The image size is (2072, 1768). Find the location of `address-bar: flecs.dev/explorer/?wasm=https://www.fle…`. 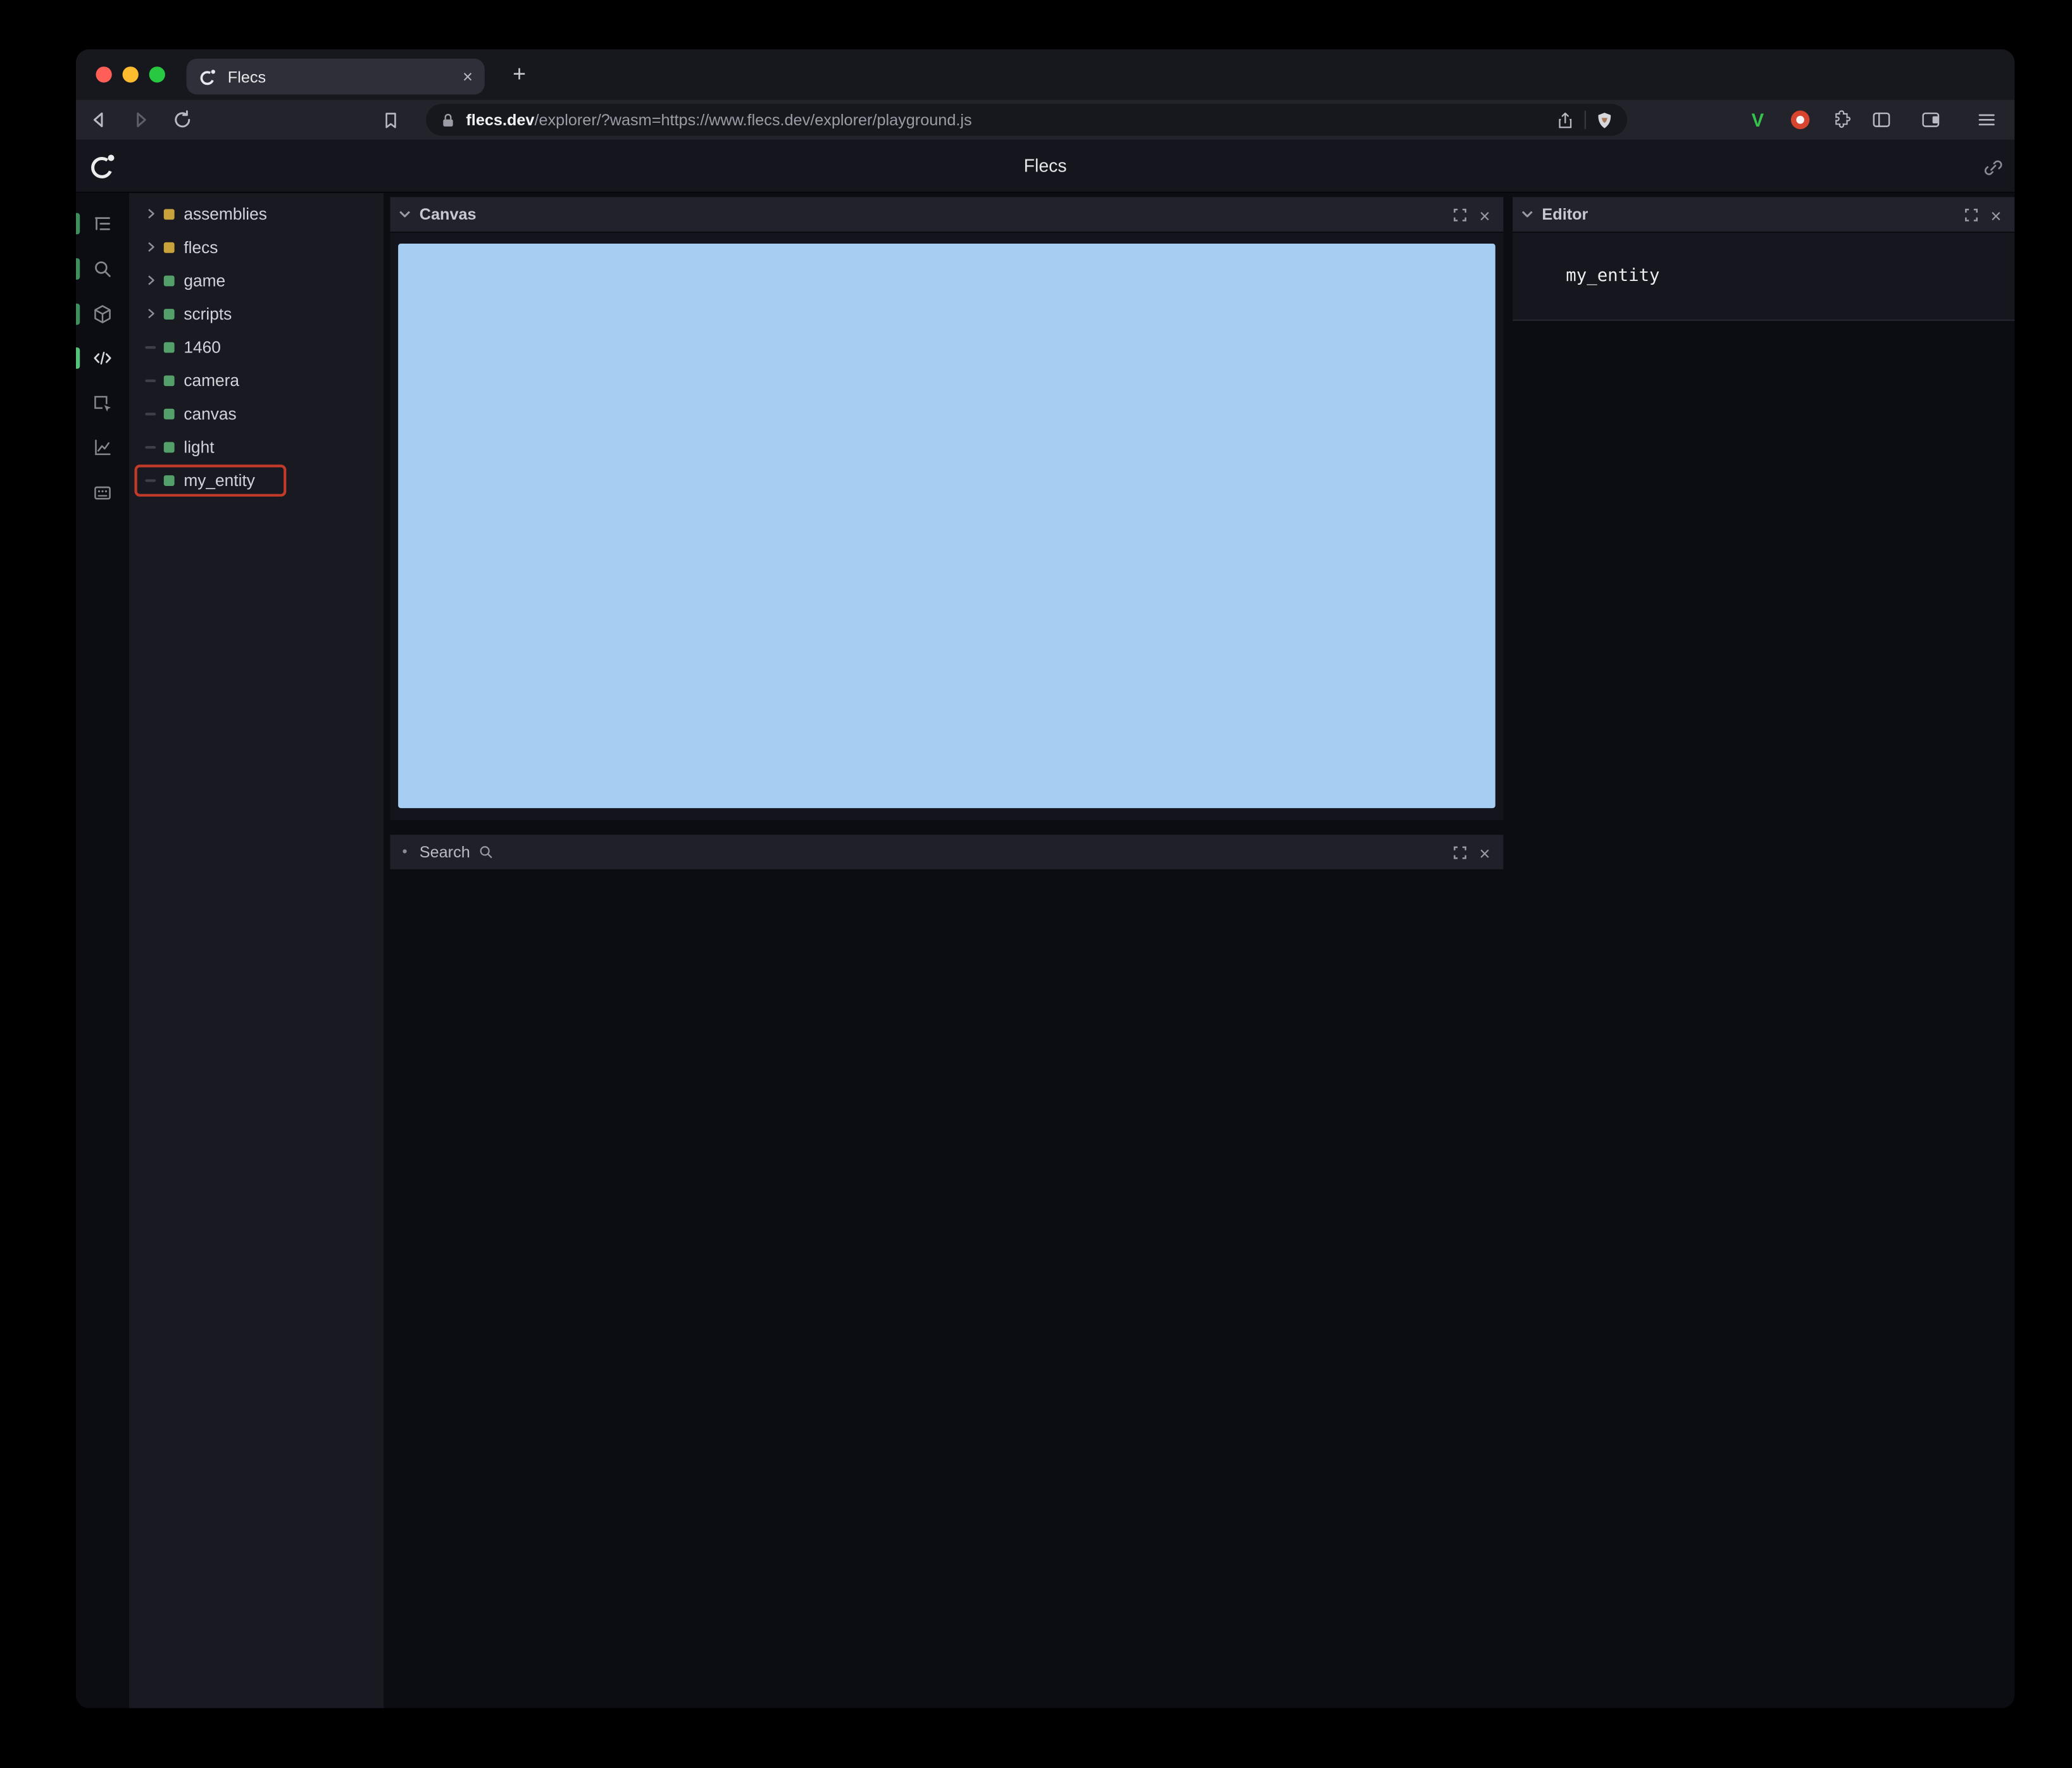

address-bar: flecs.dev/explorer/?wasm=https://www.fle… is located at coordinates (1027, 120).